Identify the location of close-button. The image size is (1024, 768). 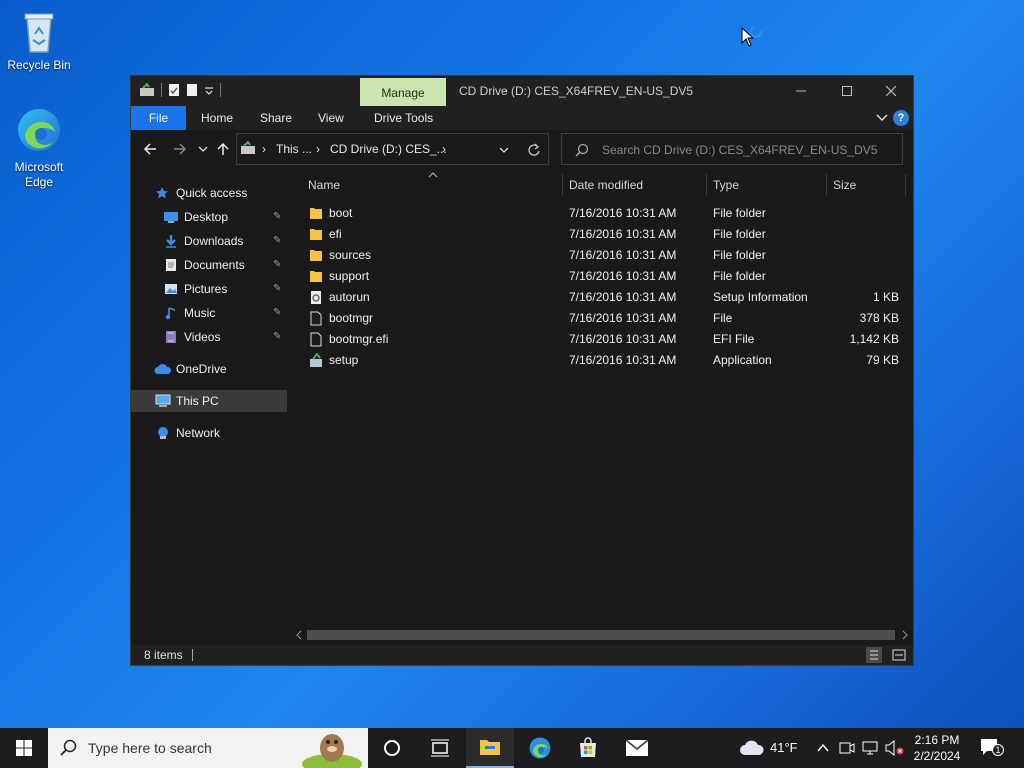
(891, 91).